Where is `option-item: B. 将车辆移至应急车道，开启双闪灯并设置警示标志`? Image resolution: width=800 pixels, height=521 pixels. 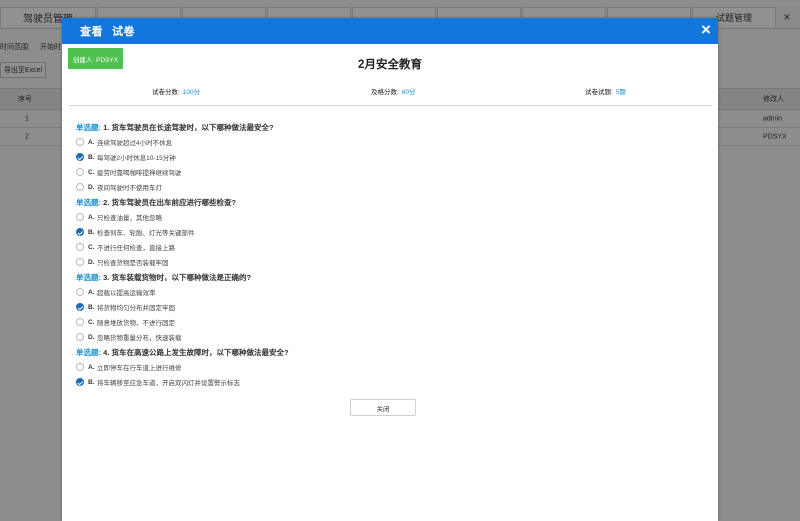 option-item: B. 将车辆移至应急车道，开启双闪灯并设置警示标志 is located at coordinates (158, 382).